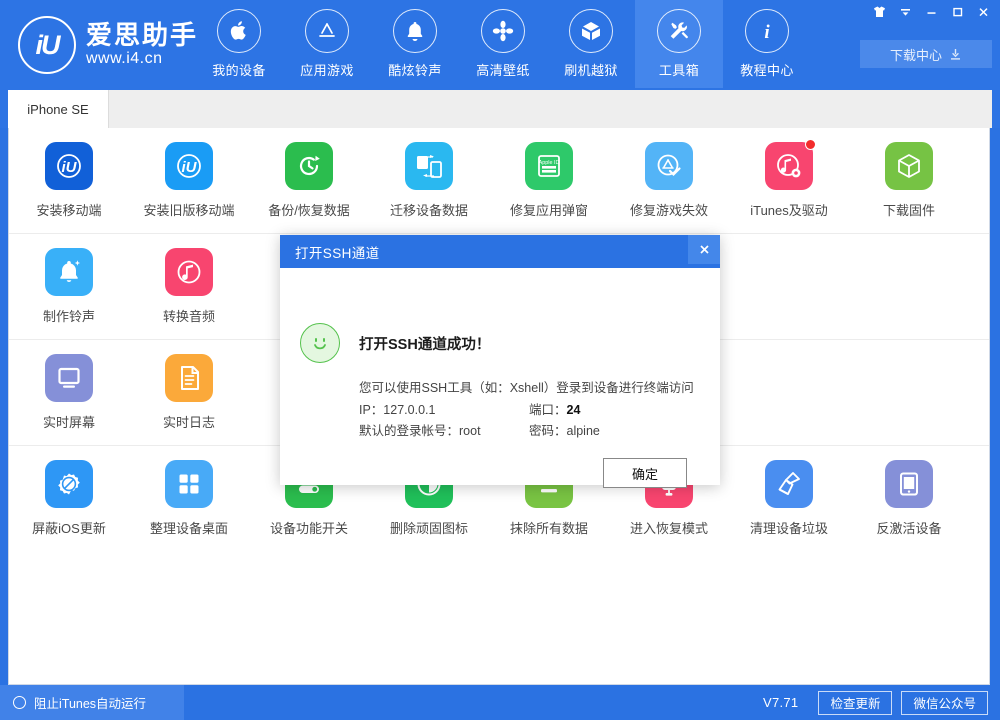 This screenshot has width=1000, height=720. What do you see at coordinates (397, 410) in the screenshot?
I see `ssh-ip: IP：127.0.0.1` at bounding box center [397, 410].